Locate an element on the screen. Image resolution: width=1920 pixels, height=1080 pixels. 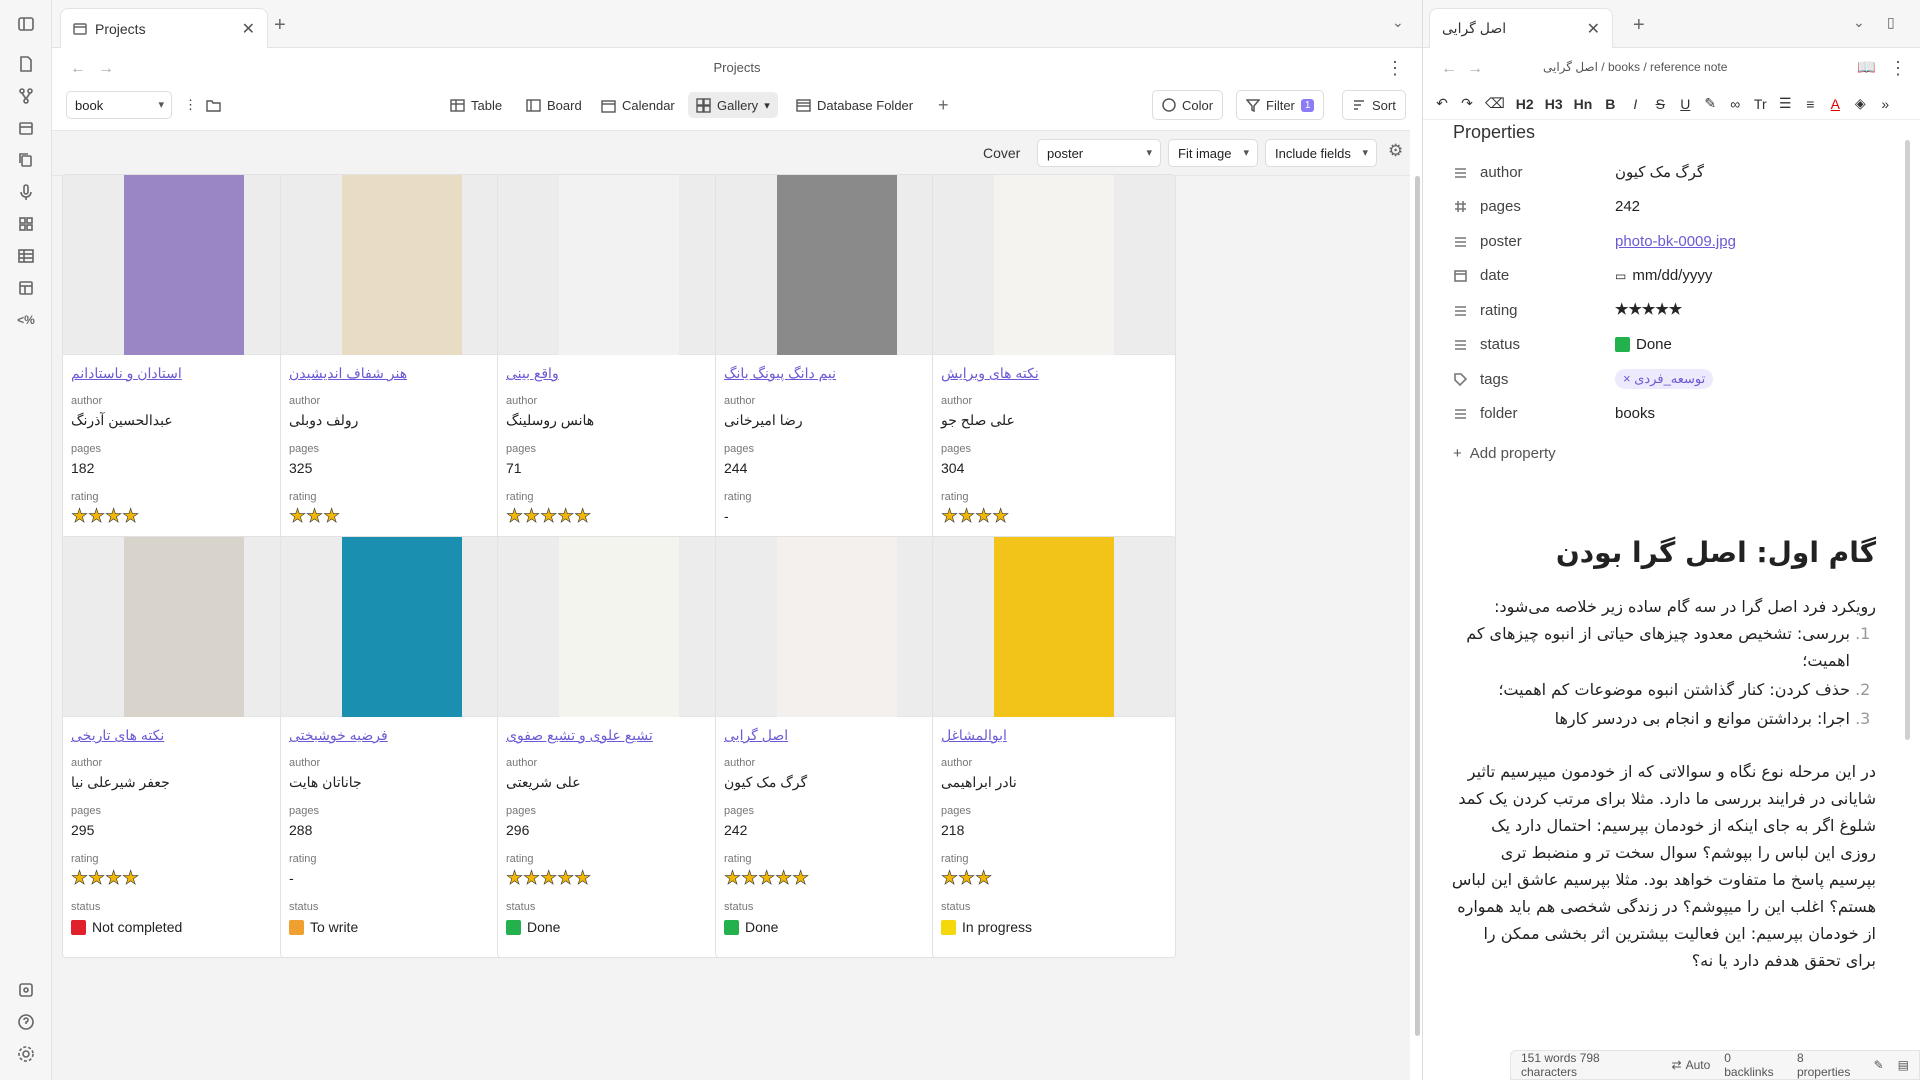
dashboard-icon is located at coordinates (26, 224).